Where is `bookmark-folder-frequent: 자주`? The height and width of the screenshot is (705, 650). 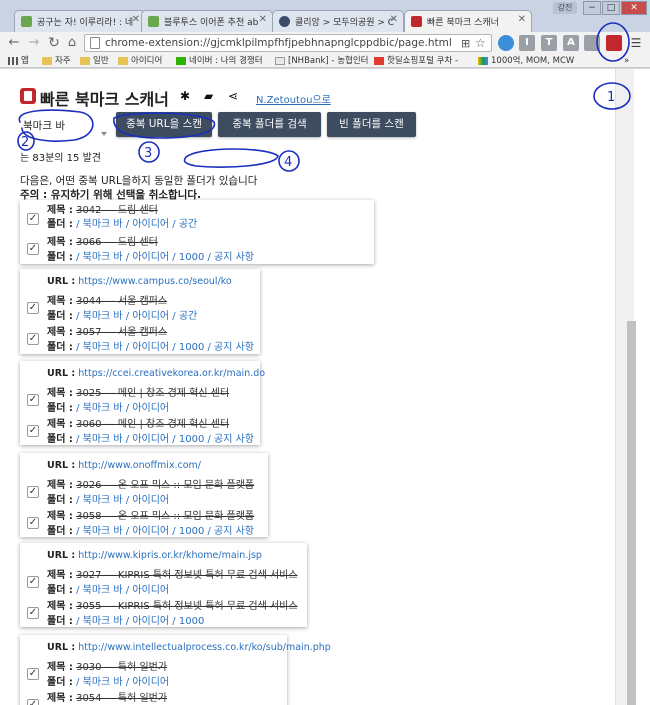
bookmark-folder-frequent: 자주 is located at coordinates (56, 61).